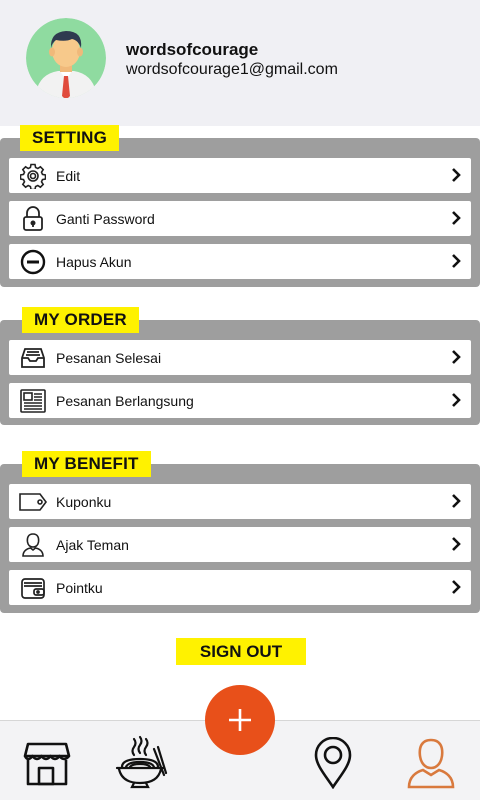  I want to click on menu-item-pointku: Pointku, so click(240, 587).